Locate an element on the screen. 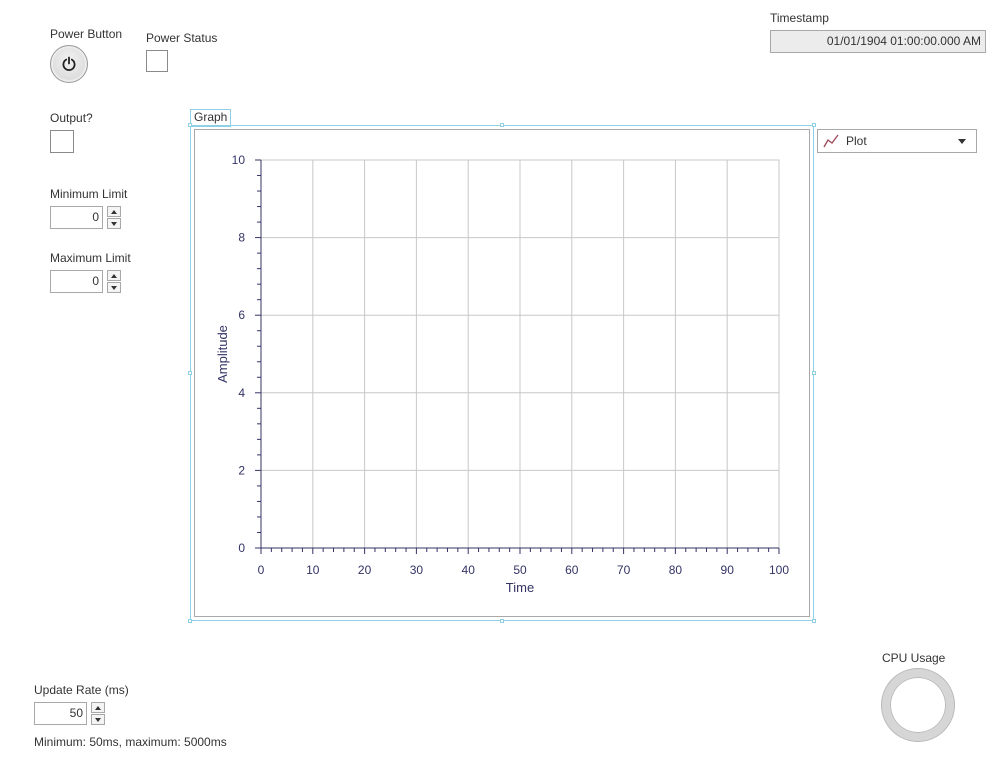 The image size is (997, 761). update-rate-decrement-button is located at coordinates (98, 719).